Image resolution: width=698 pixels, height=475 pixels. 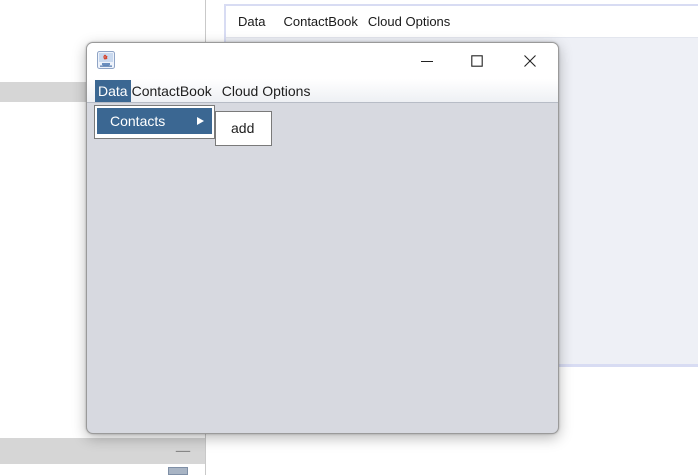 I want to click on maximize-icon, so click(x=477, y=61).